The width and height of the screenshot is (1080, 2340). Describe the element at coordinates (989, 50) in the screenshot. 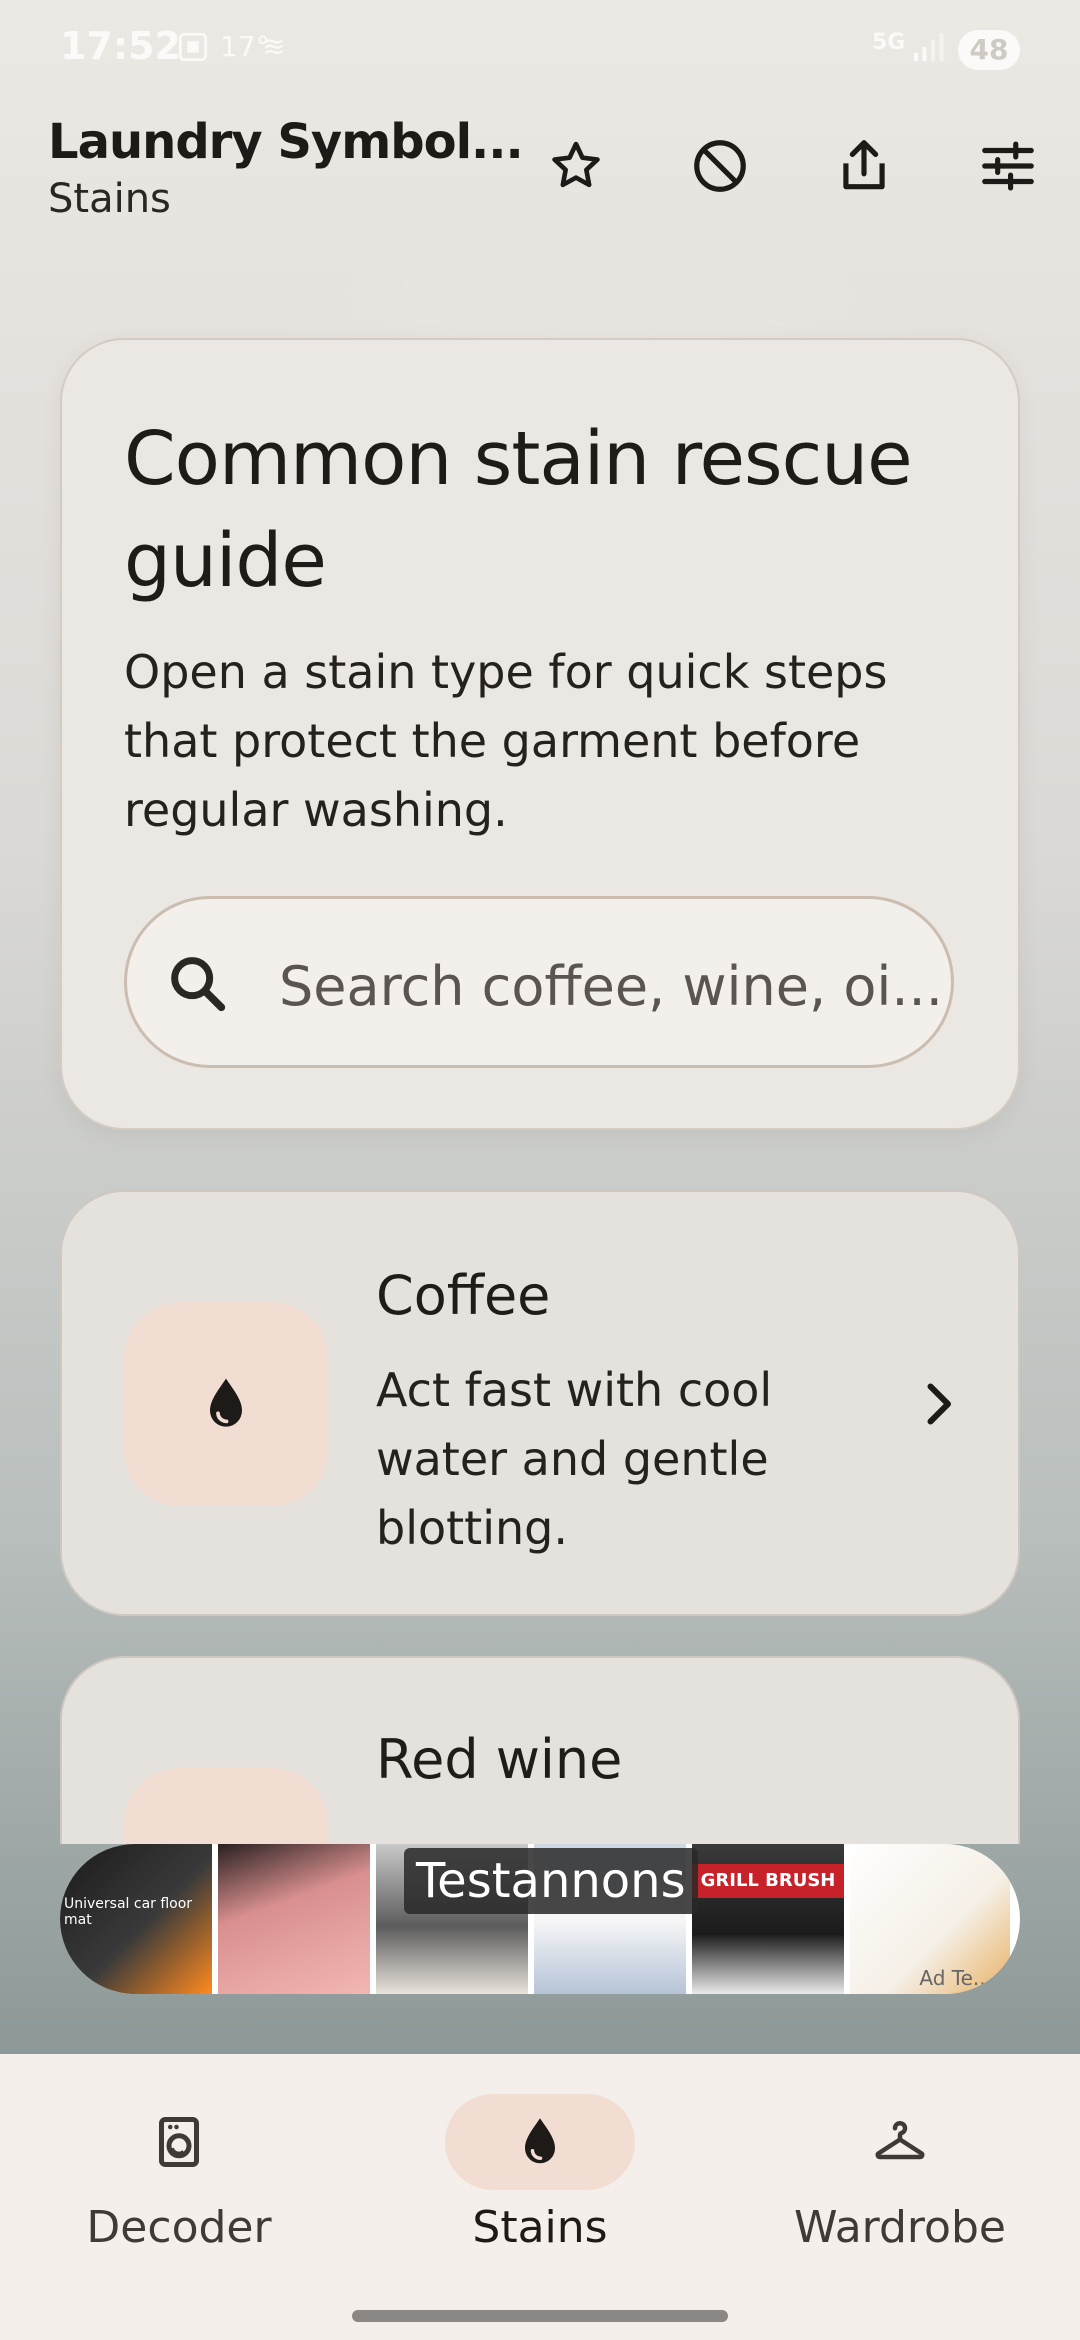

I see `battery-indicator: 48` at that location.